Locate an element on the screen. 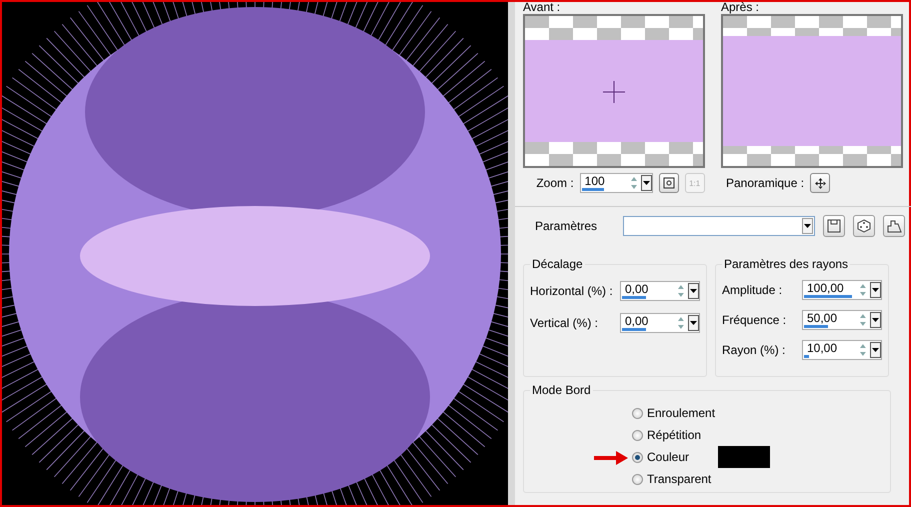 The height and width of the screenshot is (507, 911). pointer-arrow-icon is located at coordinates (611, 458).